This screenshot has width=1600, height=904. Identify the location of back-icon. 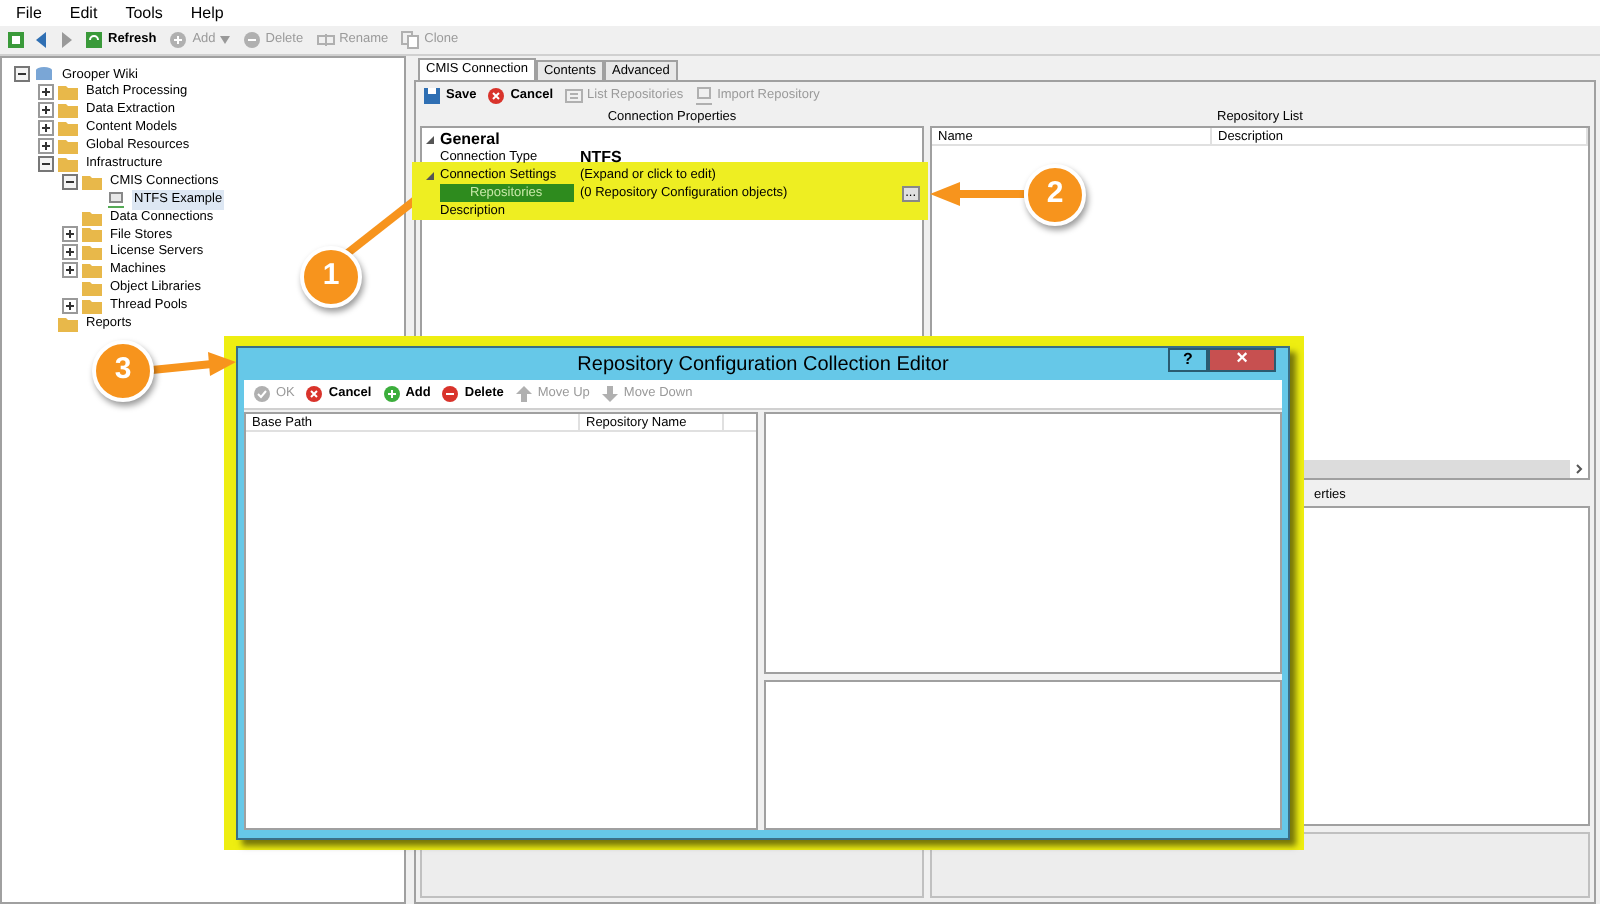
(42, 40).